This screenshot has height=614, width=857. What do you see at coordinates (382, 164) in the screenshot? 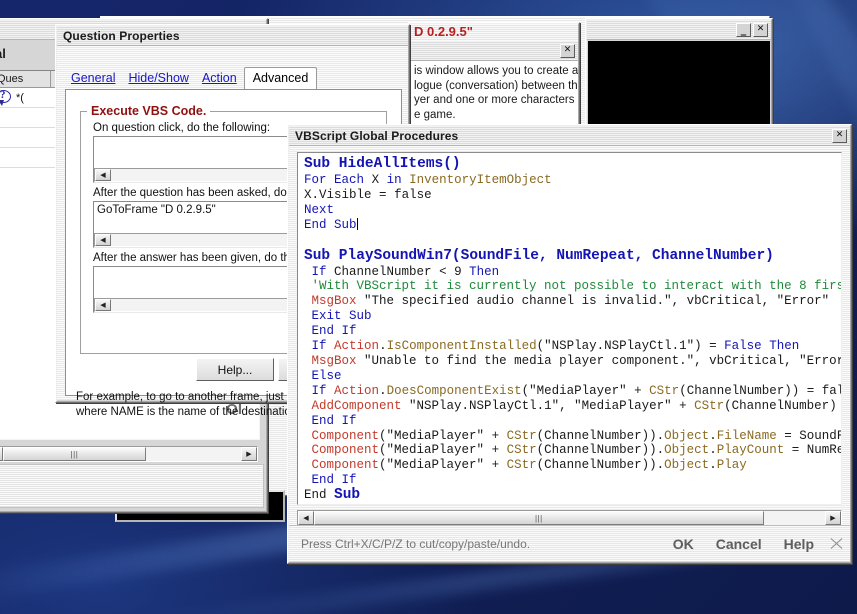
I see `code-line: Sub HideAllItems()` at bounding box center [382, 164].